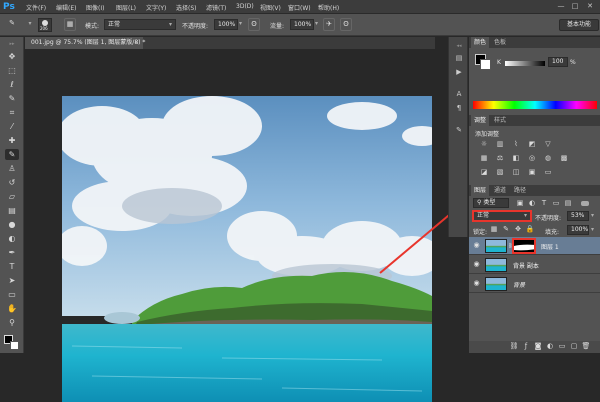 The width and height of the screenshot is (600, 402). I want to click on pen-tool-icon: ✒, so click(12, 252).